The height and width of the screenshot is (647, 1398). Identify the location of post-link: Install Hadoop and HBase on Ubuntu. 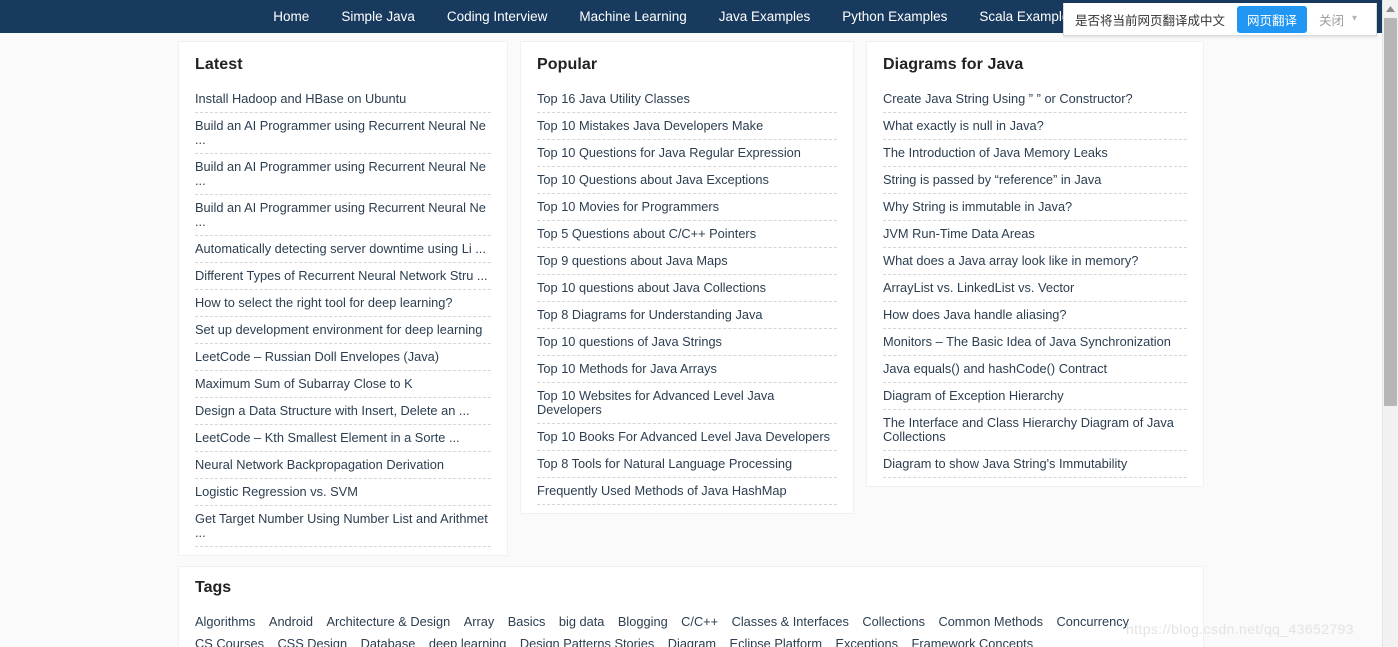
(343, 99).